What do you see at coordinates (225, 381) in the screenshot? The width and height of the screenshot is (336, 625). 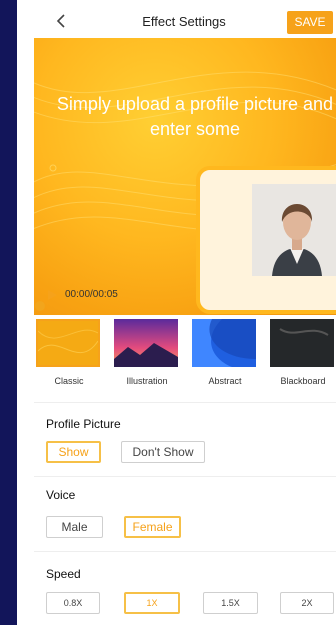 I see `style-label: Abstract` at bounding box center [225, 381].